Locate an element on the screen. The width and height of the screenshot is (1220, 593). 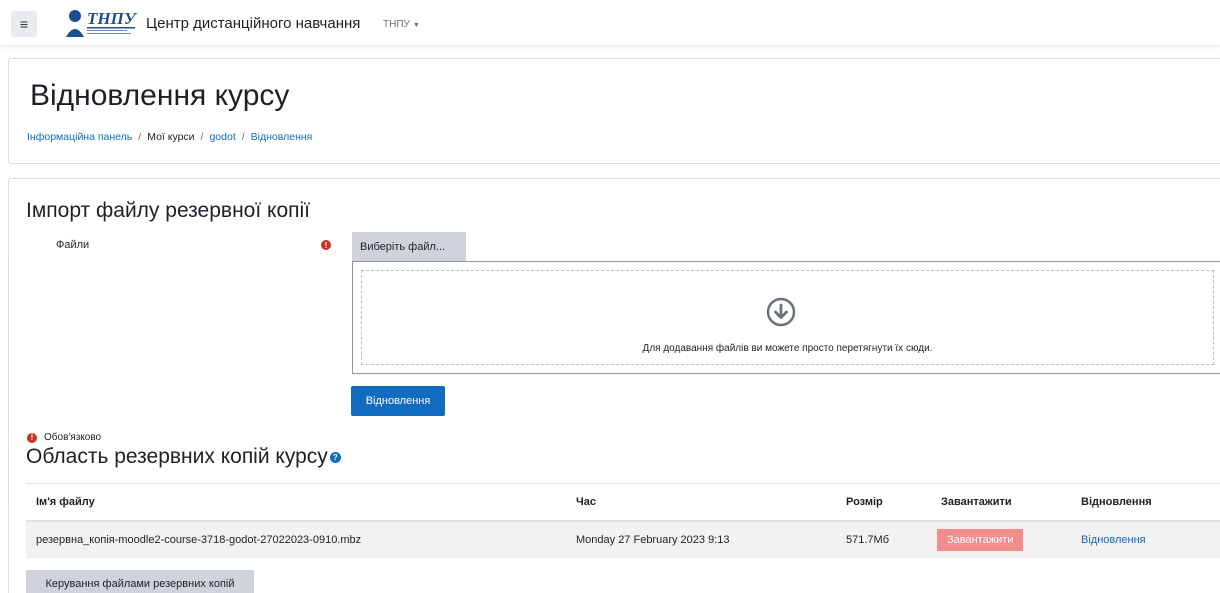
backup-size: 571.7Мб is located at coordinates (883, 539).